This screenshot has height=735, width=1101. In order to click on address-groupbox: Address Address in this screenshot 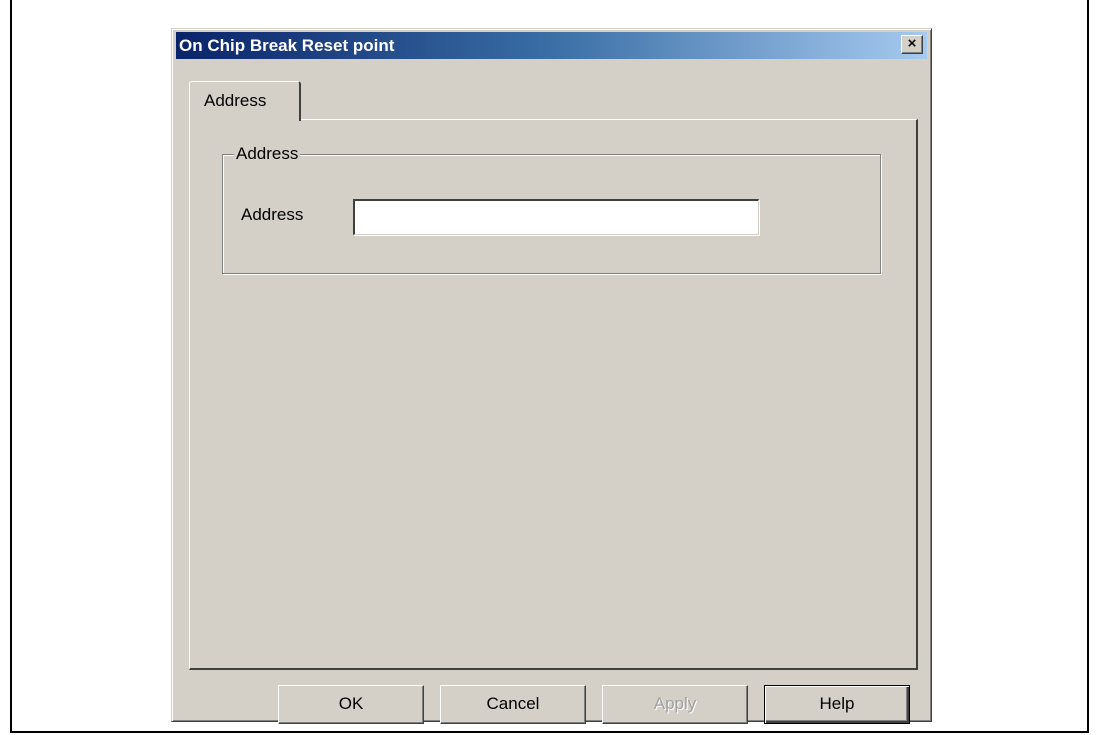, I will do `click(551, 209)`.